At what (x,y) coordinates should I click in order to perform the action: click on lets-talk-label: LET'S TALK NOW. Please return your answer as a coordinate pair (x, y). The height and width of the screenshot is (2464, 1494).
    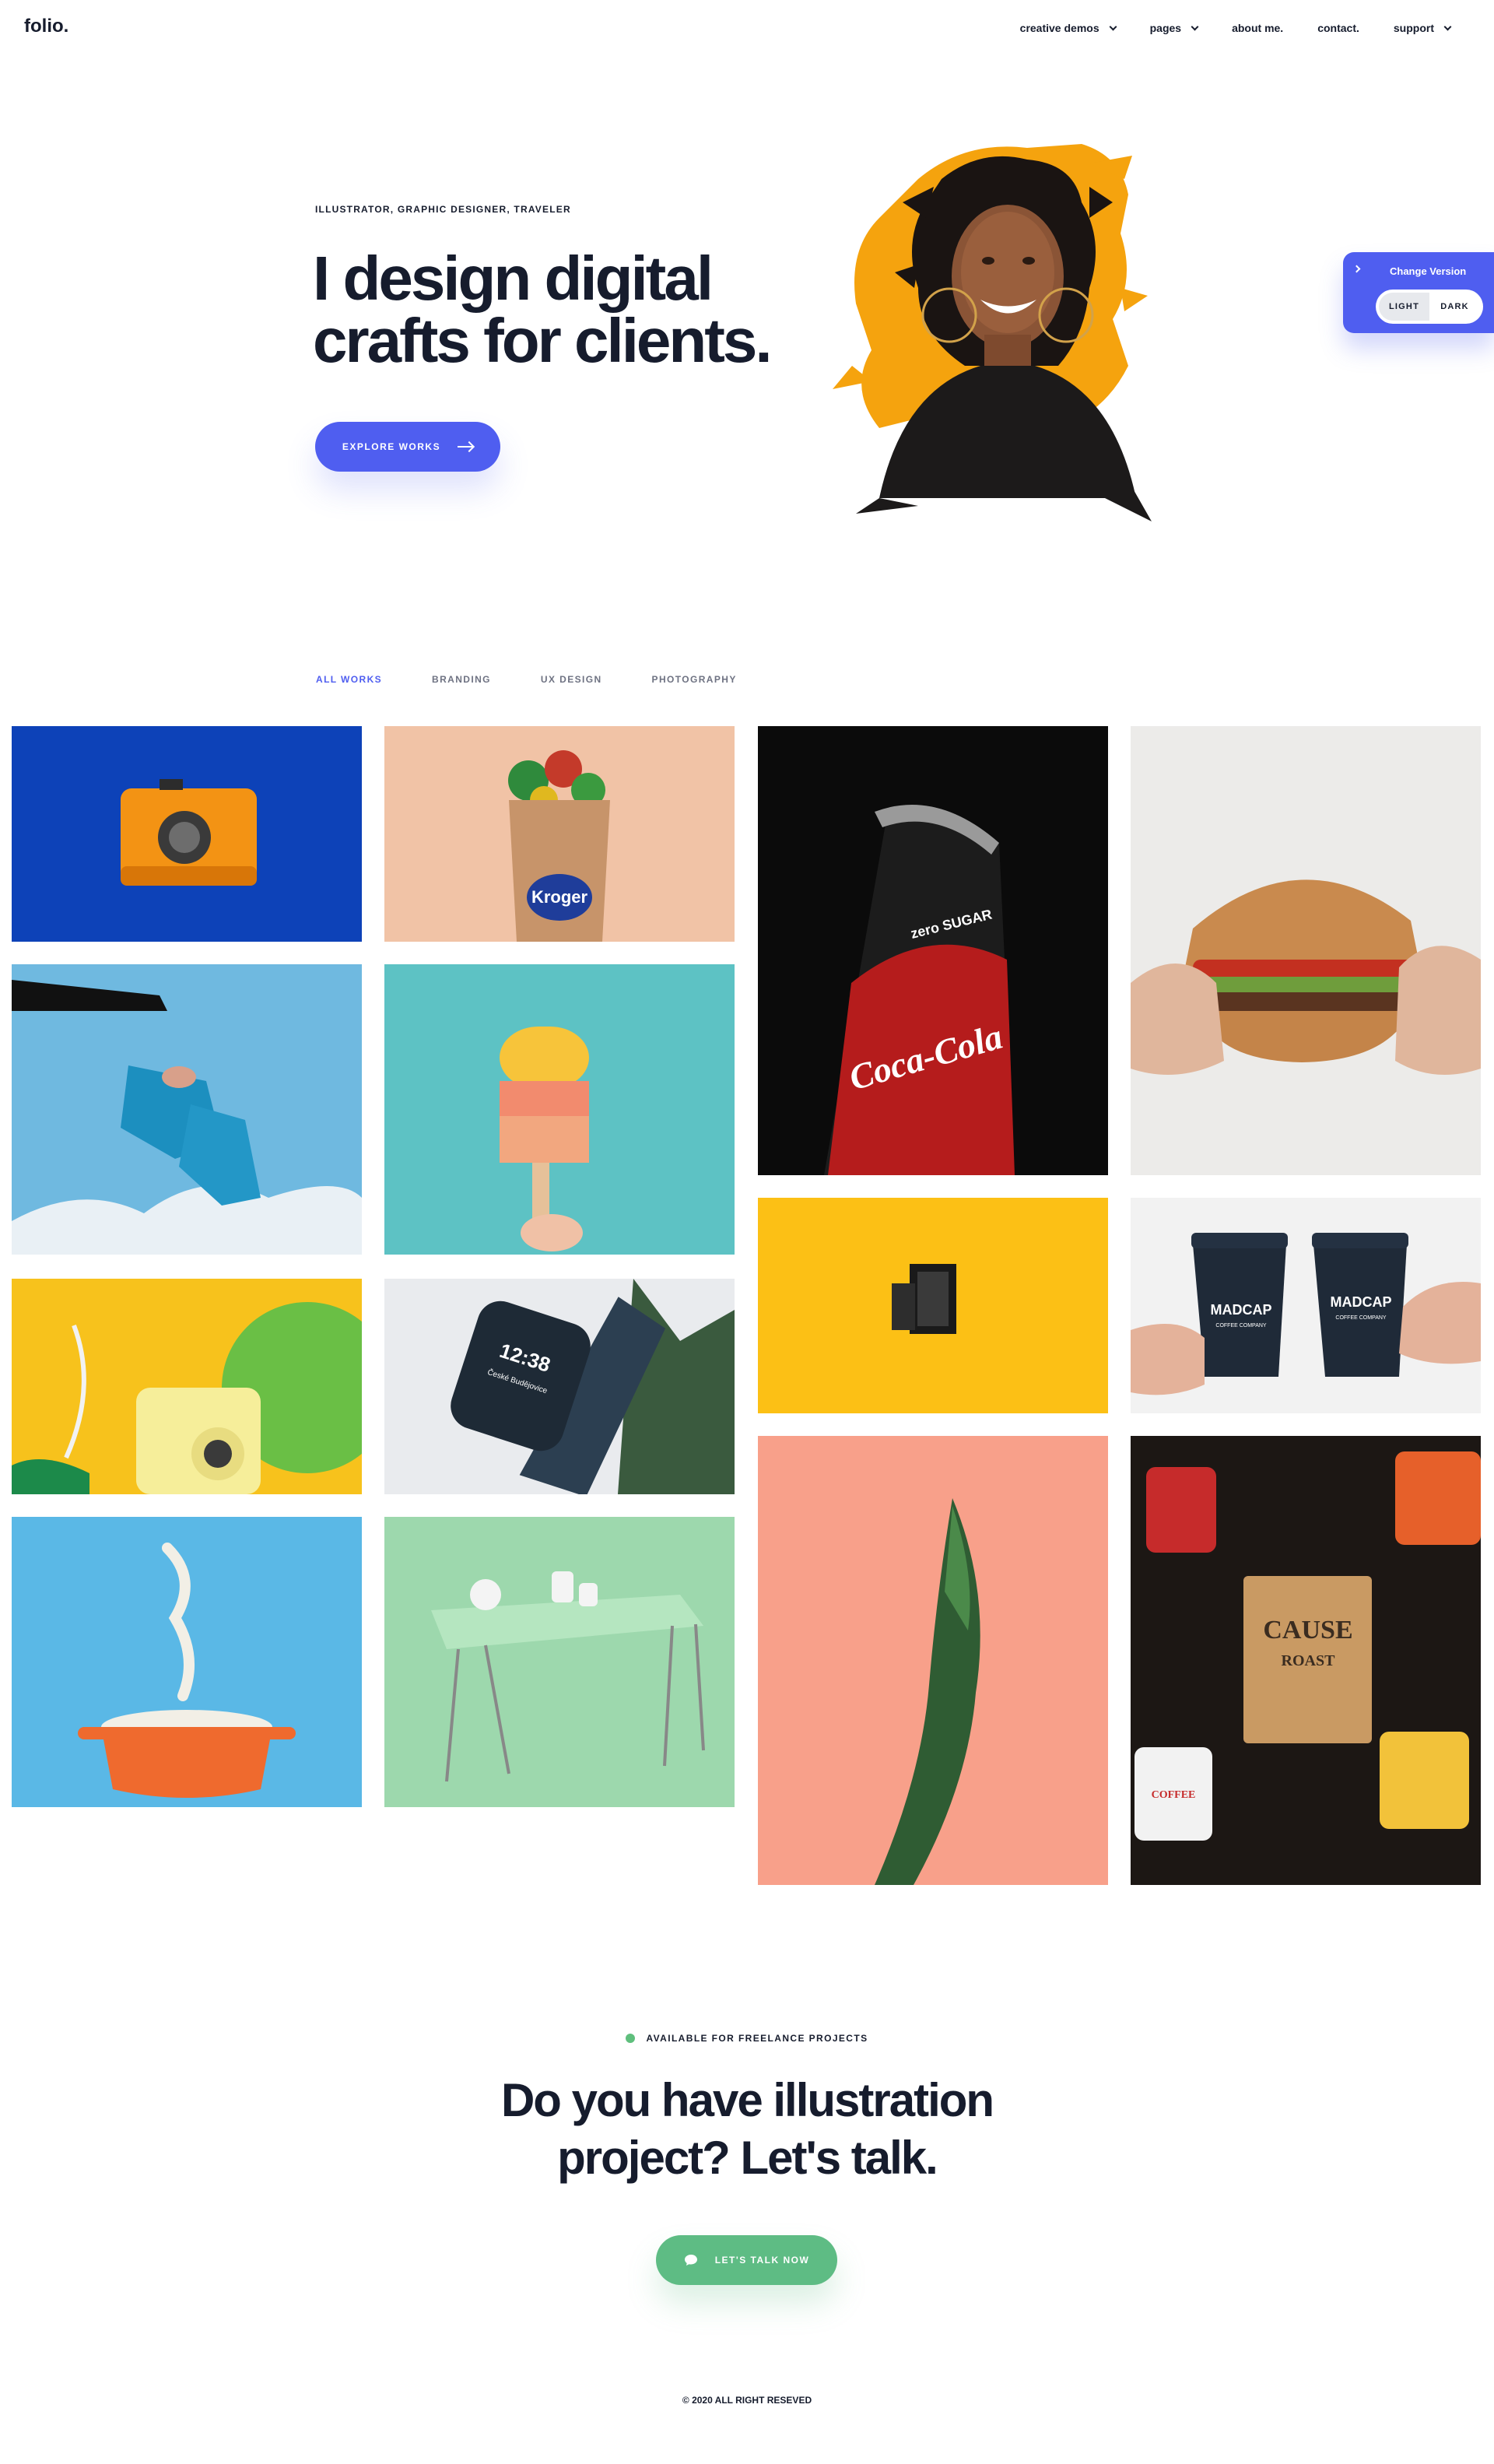
    Looking at the image, I should click on (762, 2260).